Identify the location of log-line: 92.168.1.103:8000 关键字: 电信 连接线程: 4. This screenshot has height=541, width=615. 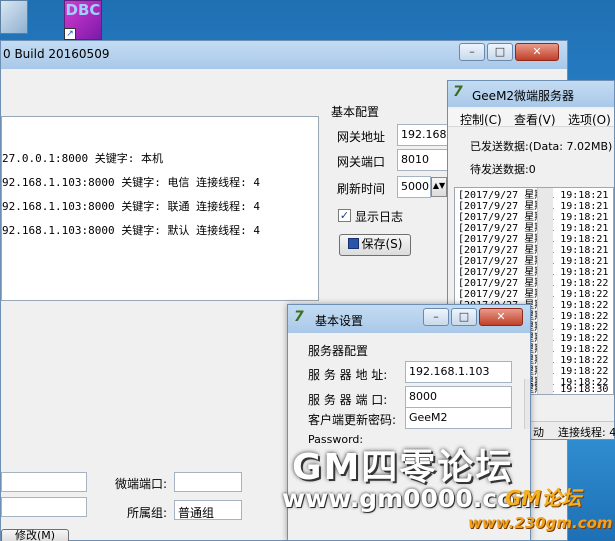
(131, 182).